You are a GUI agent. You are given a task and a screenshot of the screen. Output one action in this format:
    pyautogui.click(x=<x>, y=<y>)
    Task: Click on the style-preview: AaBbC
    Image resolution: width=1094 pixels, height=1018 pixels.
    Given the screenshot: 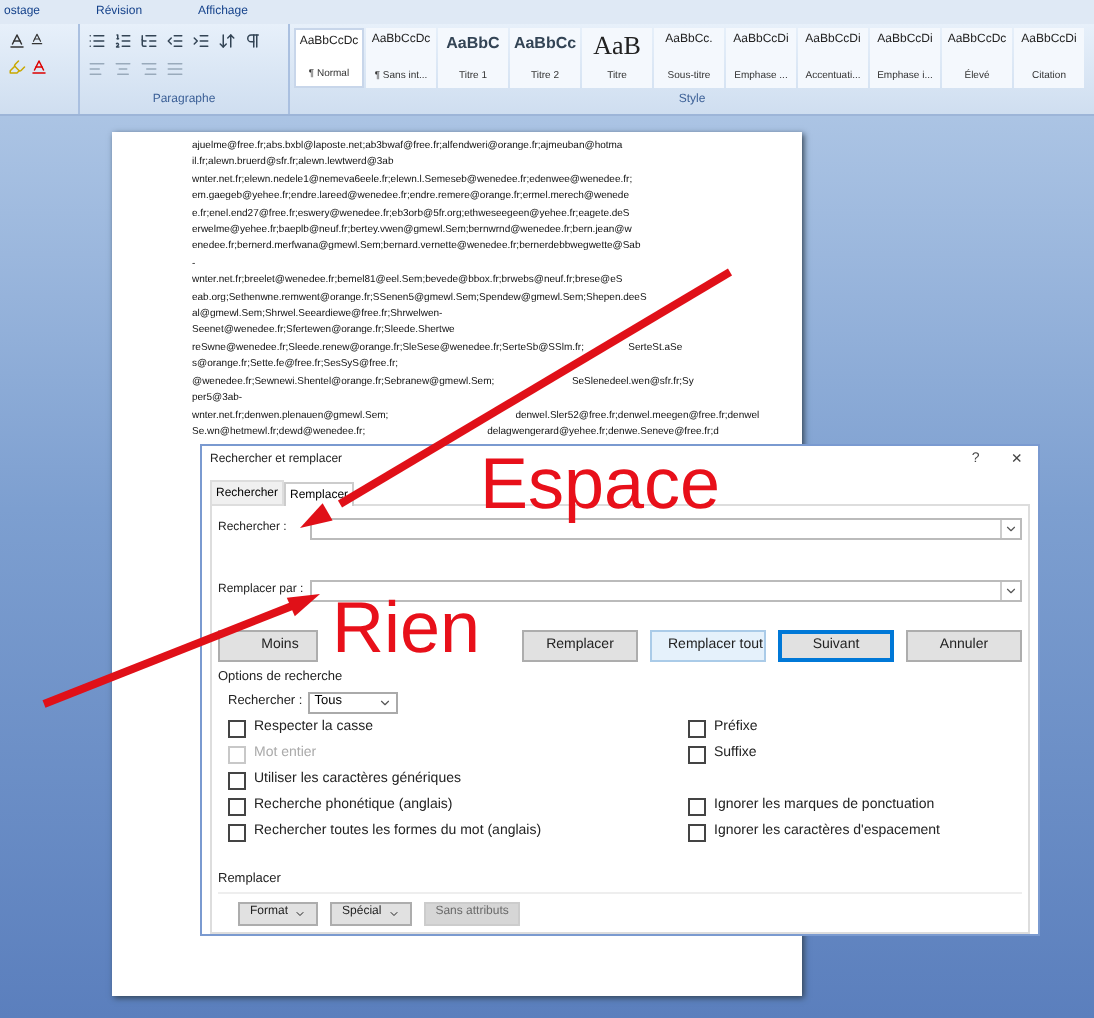 What is the action you would take?
    pyautogui.click(x=473, y=44)
    